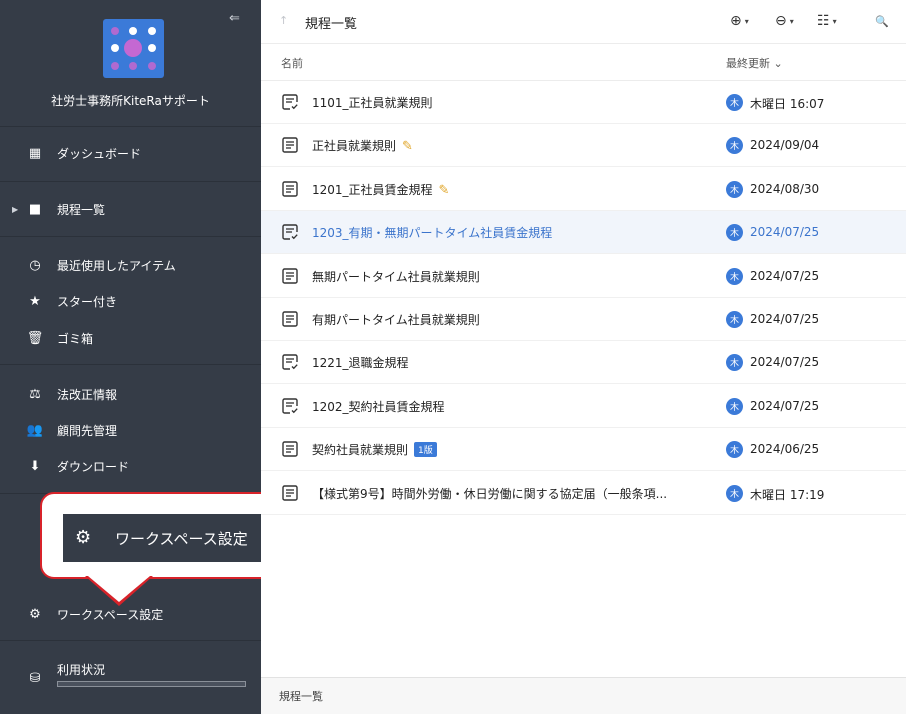 This screenshot has height=714, width=906. I want to click on file-name: 正社員就業規則 ✎, so click(362, 145).